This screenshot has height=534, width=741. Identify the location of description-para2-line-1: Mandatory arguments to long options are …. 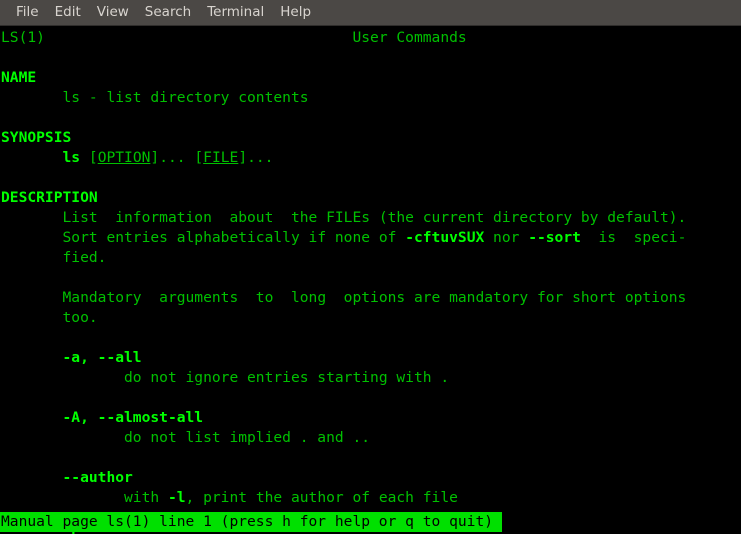
(370, 298).